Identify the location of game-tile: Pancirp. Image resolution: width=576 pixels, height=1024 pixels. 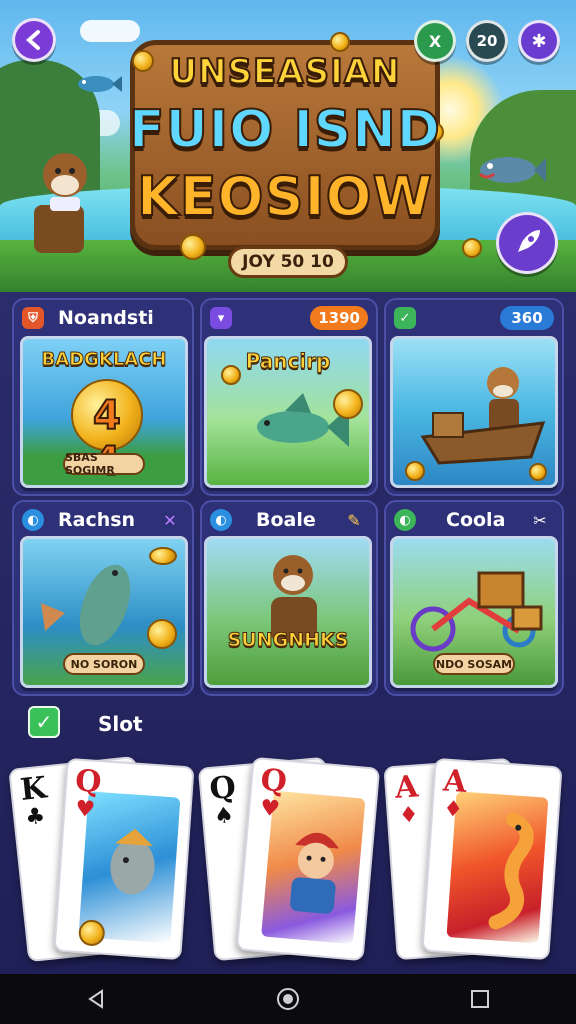
(288, 412).